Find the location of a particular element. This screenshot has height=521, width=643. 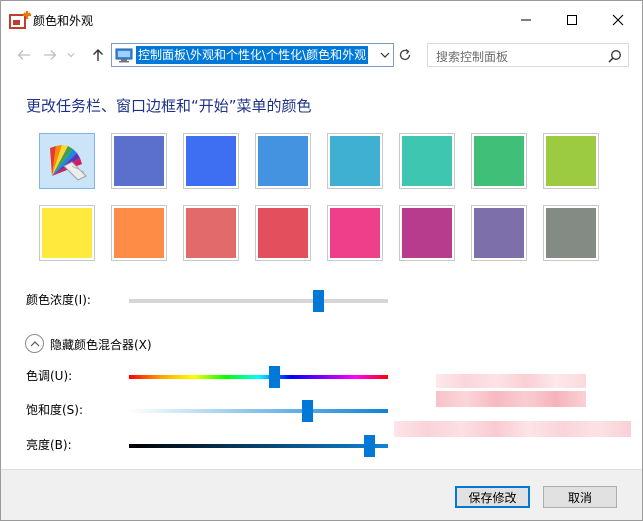

minimize-icon is located at coordinates (526, 20).